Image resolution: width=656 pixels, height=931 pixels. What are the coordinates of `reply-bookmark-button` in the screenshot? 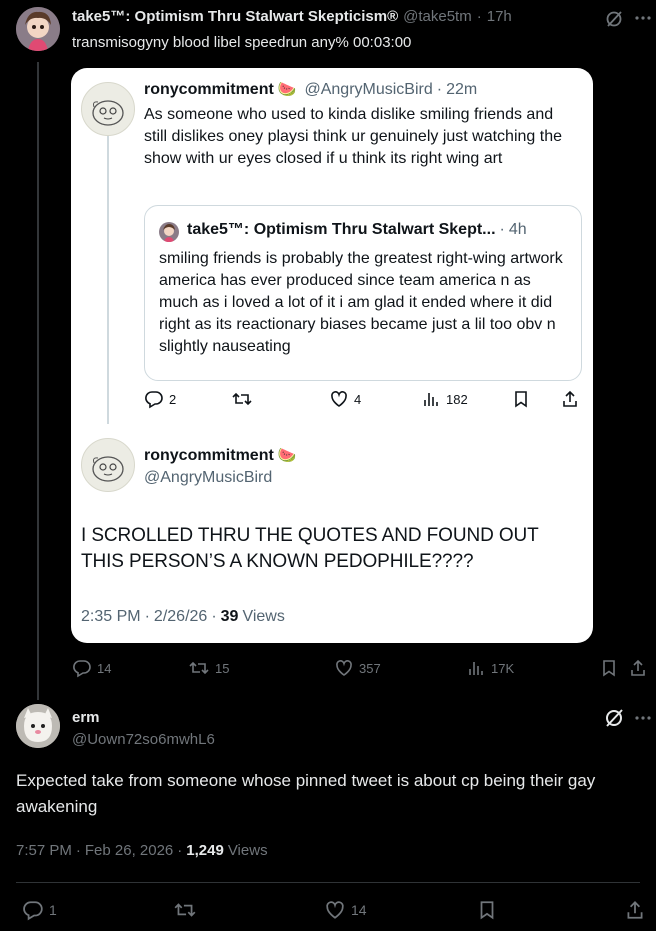 It's located at (487, 910).